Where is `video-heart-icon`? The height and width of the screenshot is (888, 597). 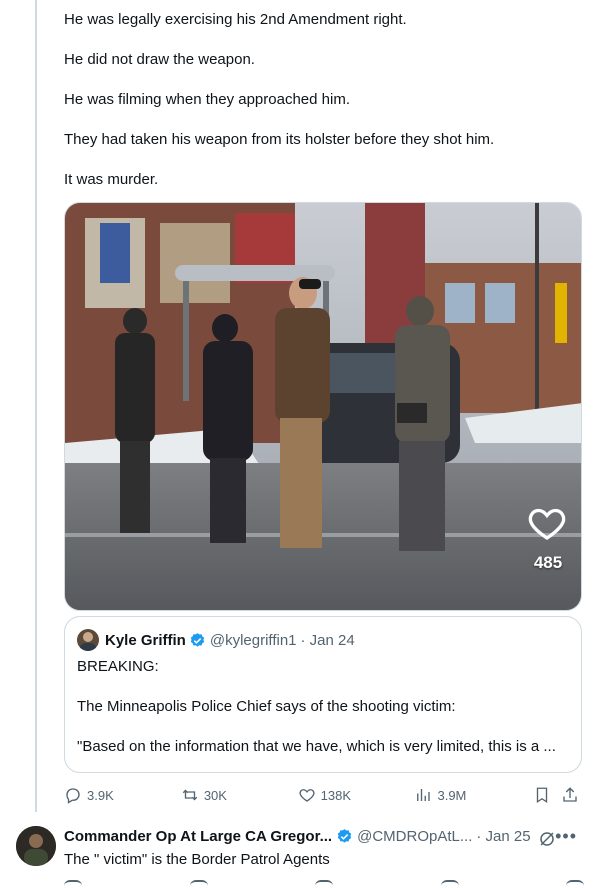 video-heart-icon is located at coordinates (547, 523).